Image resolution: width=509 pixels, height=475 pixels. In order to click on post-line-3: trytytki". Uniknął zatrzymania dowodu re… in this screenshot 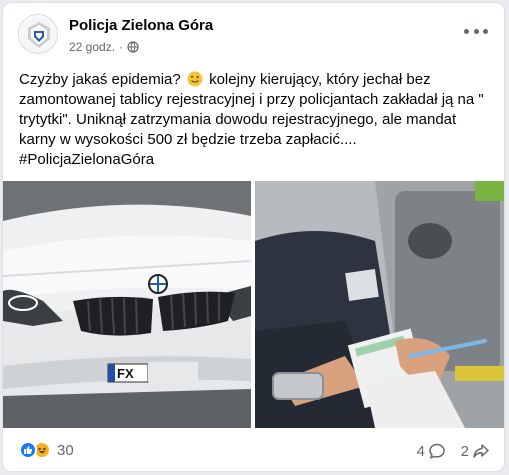, I will do `click(238, 119)`.